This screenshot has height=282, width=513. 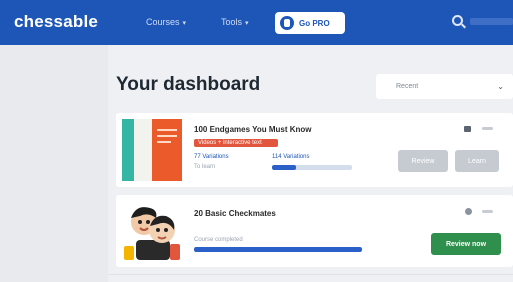 What do you see at coordinates (423, 161) in the screenshot?
I see `review-button: Review` at bounding box center [423, 161].